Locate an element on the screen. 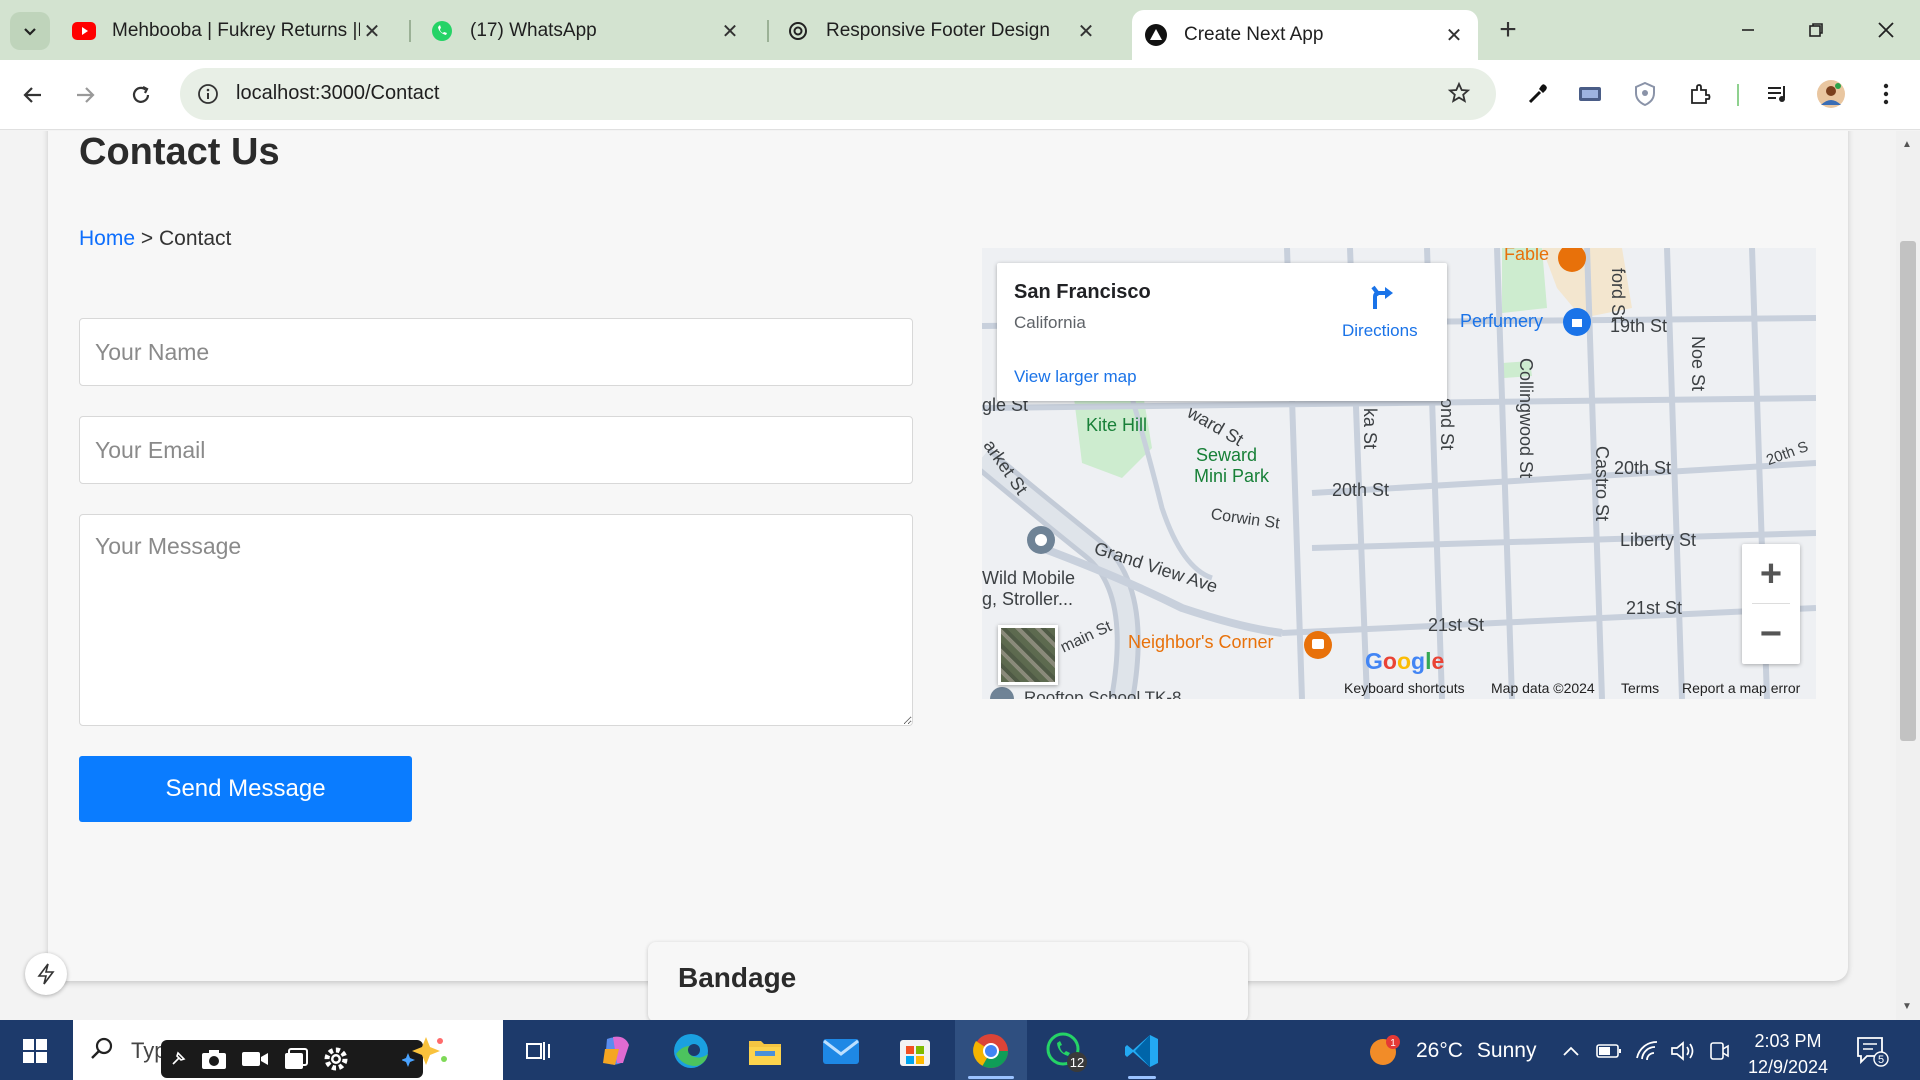 Image resolution: width=1920 pixels, height=1080 pixels. tab-youtube: Mehbooba | Fukrey Returns |Pr ✕ is located at coordinates (228, 31).